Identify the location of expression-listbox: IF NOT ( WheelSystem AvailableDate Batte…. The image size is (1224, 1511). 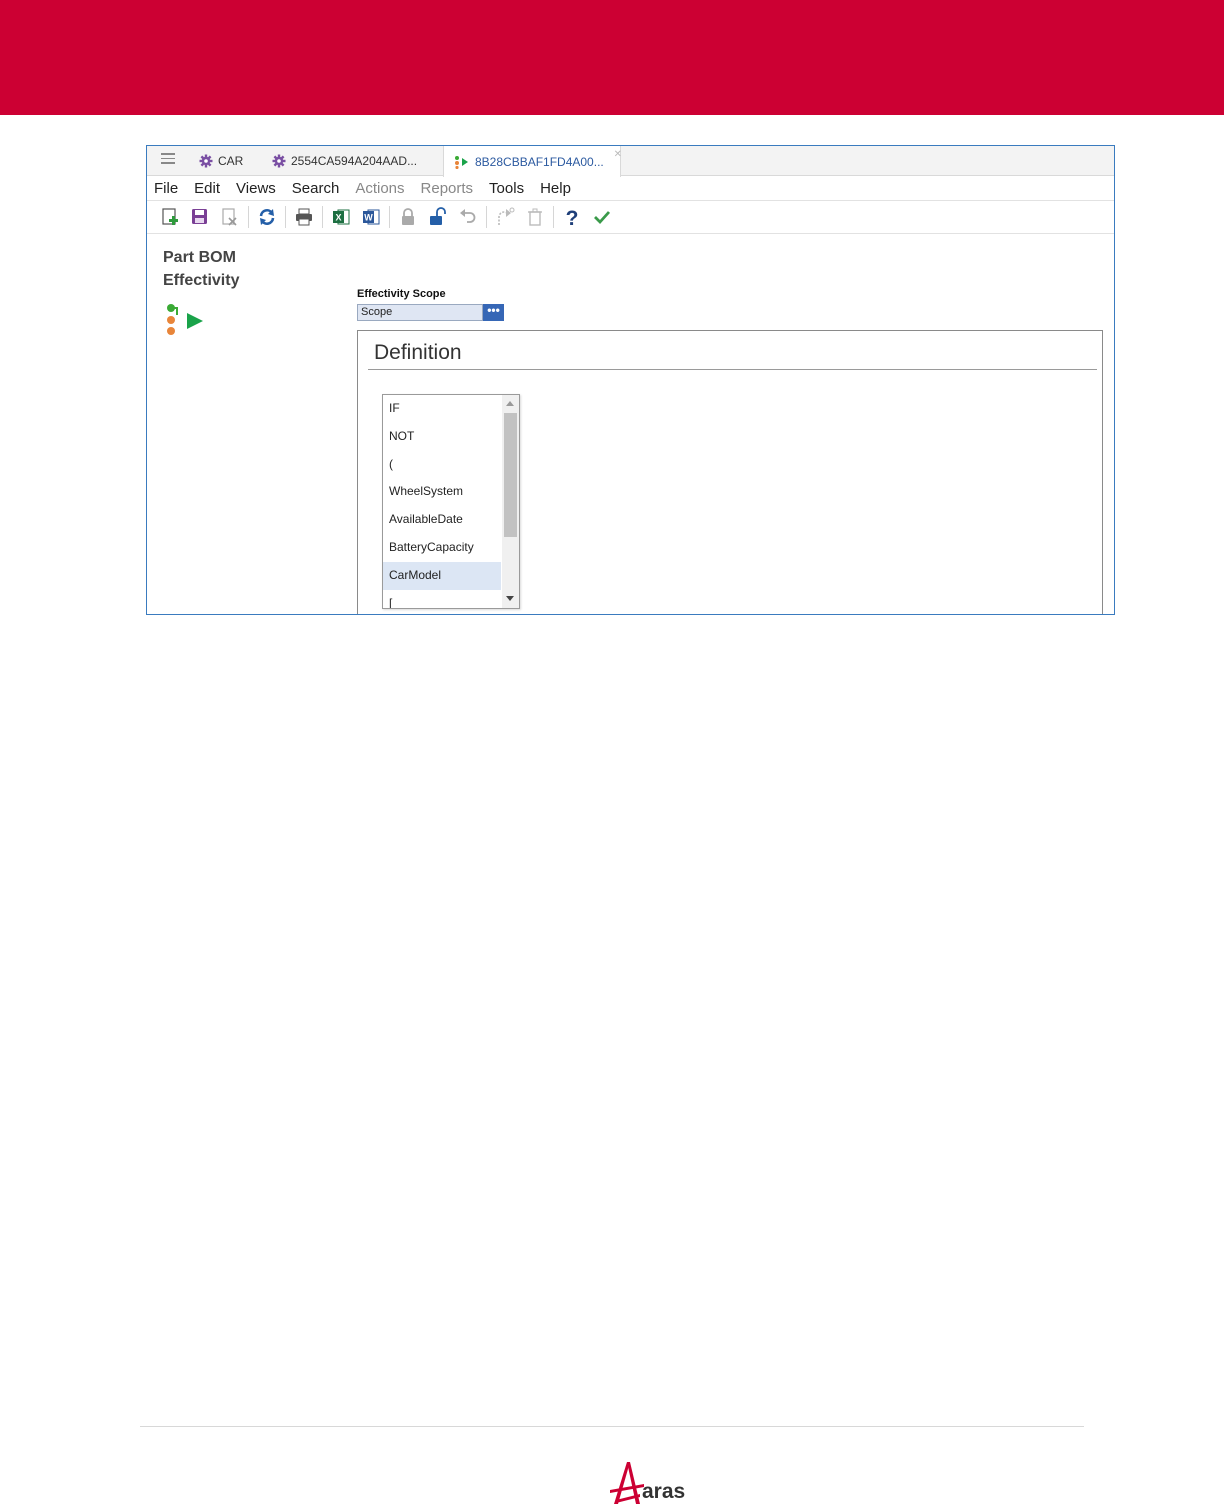
(451, 501).